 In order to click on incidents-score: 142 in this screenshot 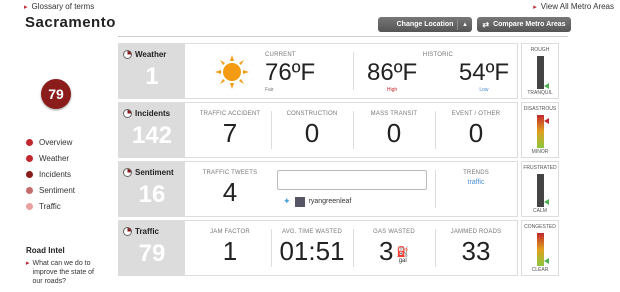, I will do `click(152, 135)`.